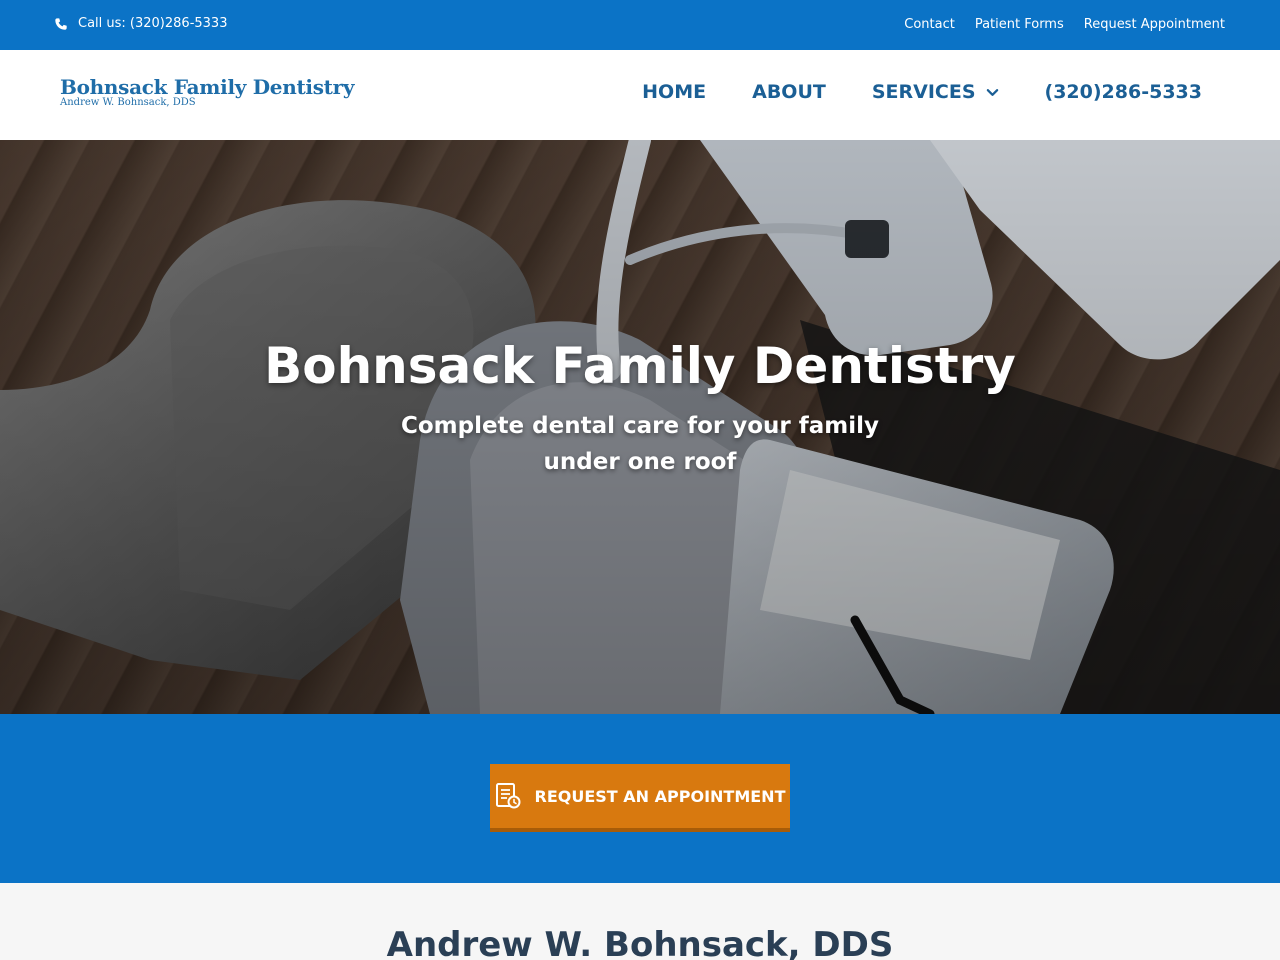 This screenshot has height=960, width=1280. What do you see at coordinates (640, 366) in the screenshot?
I see `hero-title: Bohnsack Family Dentistry` at bounding box center [640, 366].